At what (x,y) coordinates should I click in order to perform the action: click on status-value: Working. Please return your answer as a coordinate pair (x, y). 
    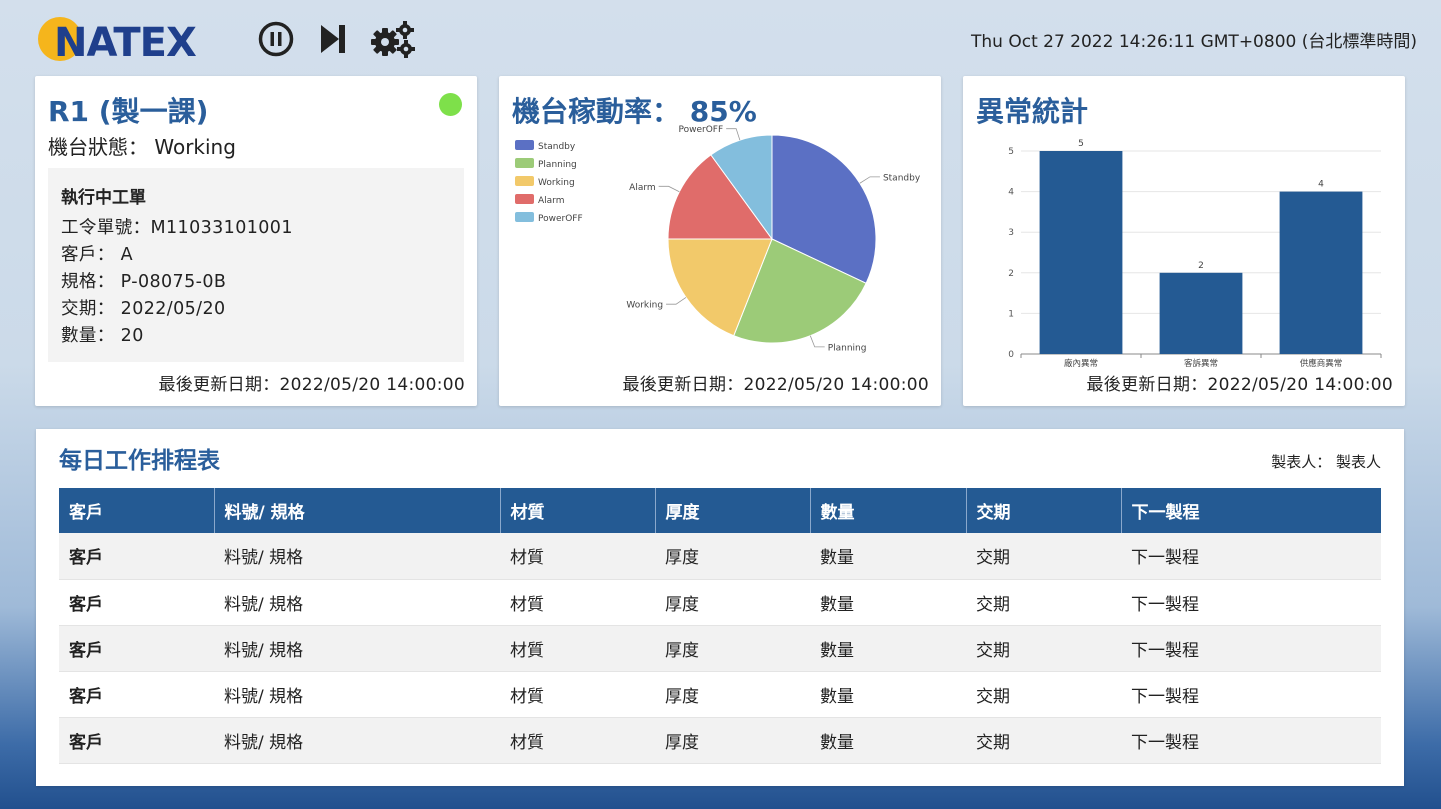
    Looking at the image, I should click on (195, 147).